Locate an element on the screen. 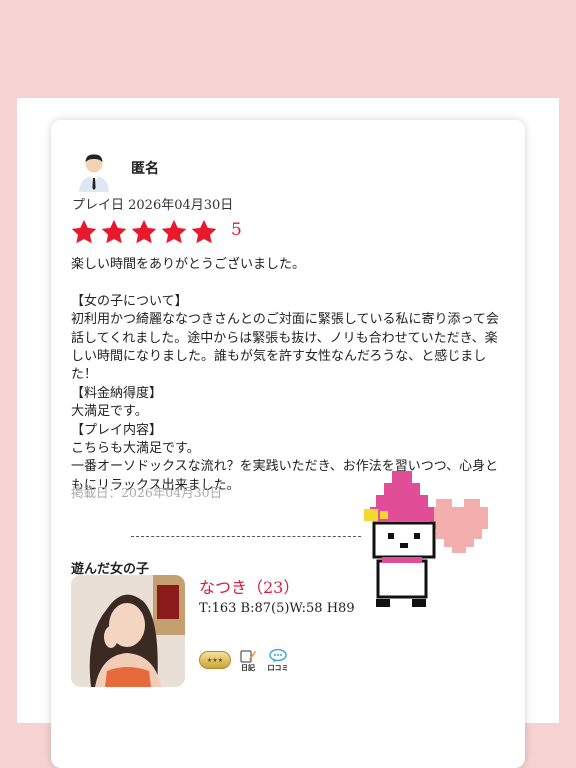 Image resolution: width=576 pixels, height=768 pixels. girl-badges: ★★★ 日記 口コミ is located at coordinates (245, 660).